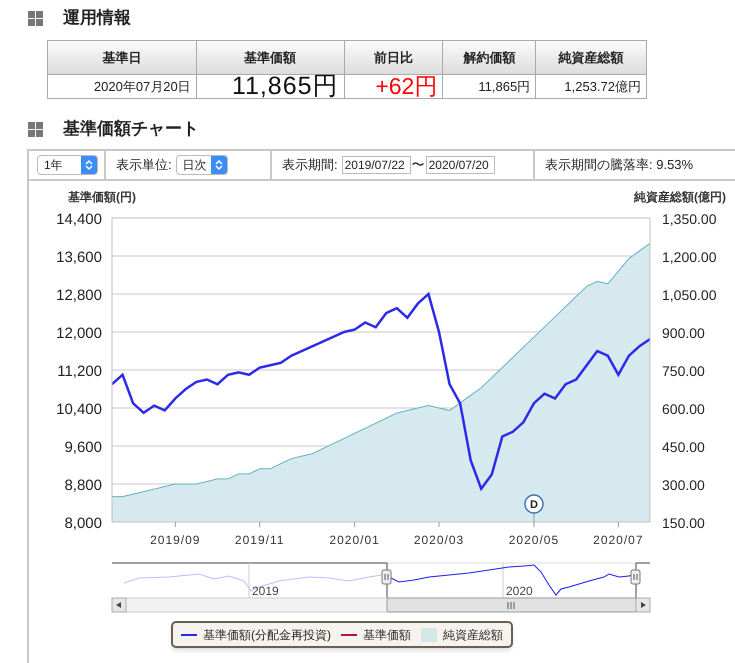  Describe the element at coordinates (689, 295) in the screenshot. I see `y-tick-label: 1,050.00` at that location.